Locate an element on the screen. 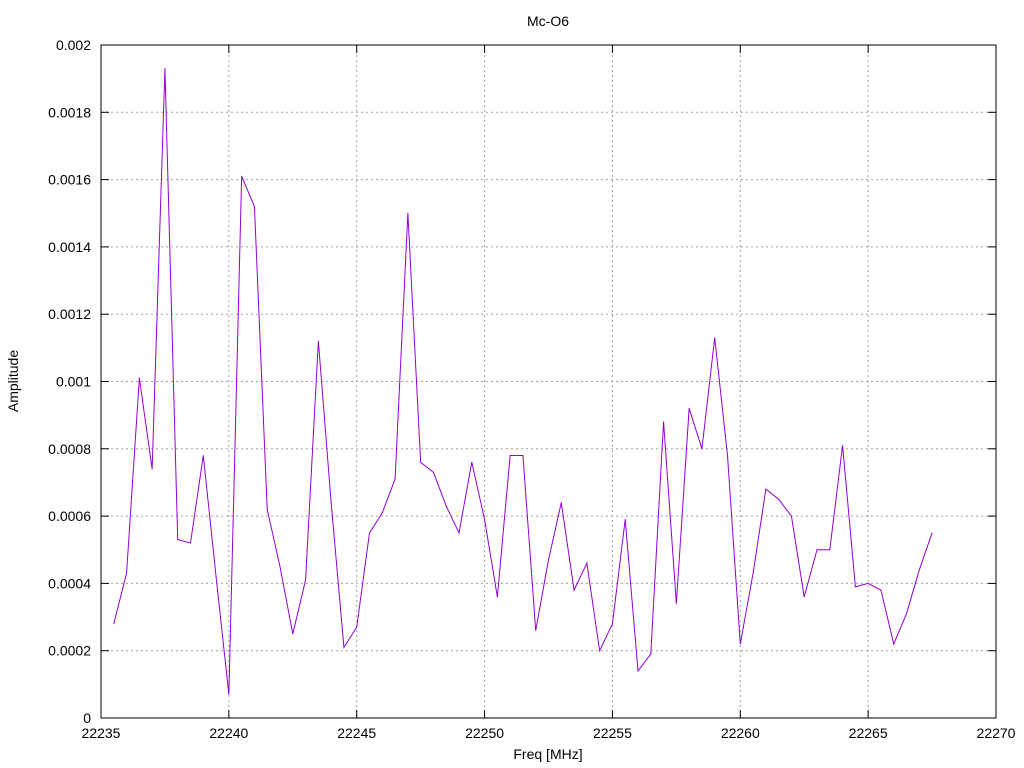 The image size is (1024, 768). x-axis-label: Freq [MHz] is located at coordinates (547, 754).